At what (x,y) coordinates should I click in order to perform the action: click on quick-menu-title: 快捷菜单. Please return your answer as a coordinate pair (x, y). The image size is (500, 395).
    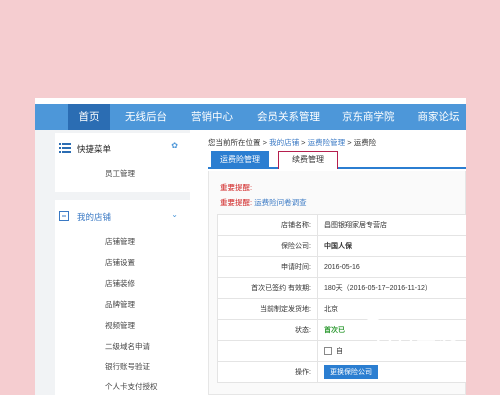
    Looking at the image, I should click on (94, 149).